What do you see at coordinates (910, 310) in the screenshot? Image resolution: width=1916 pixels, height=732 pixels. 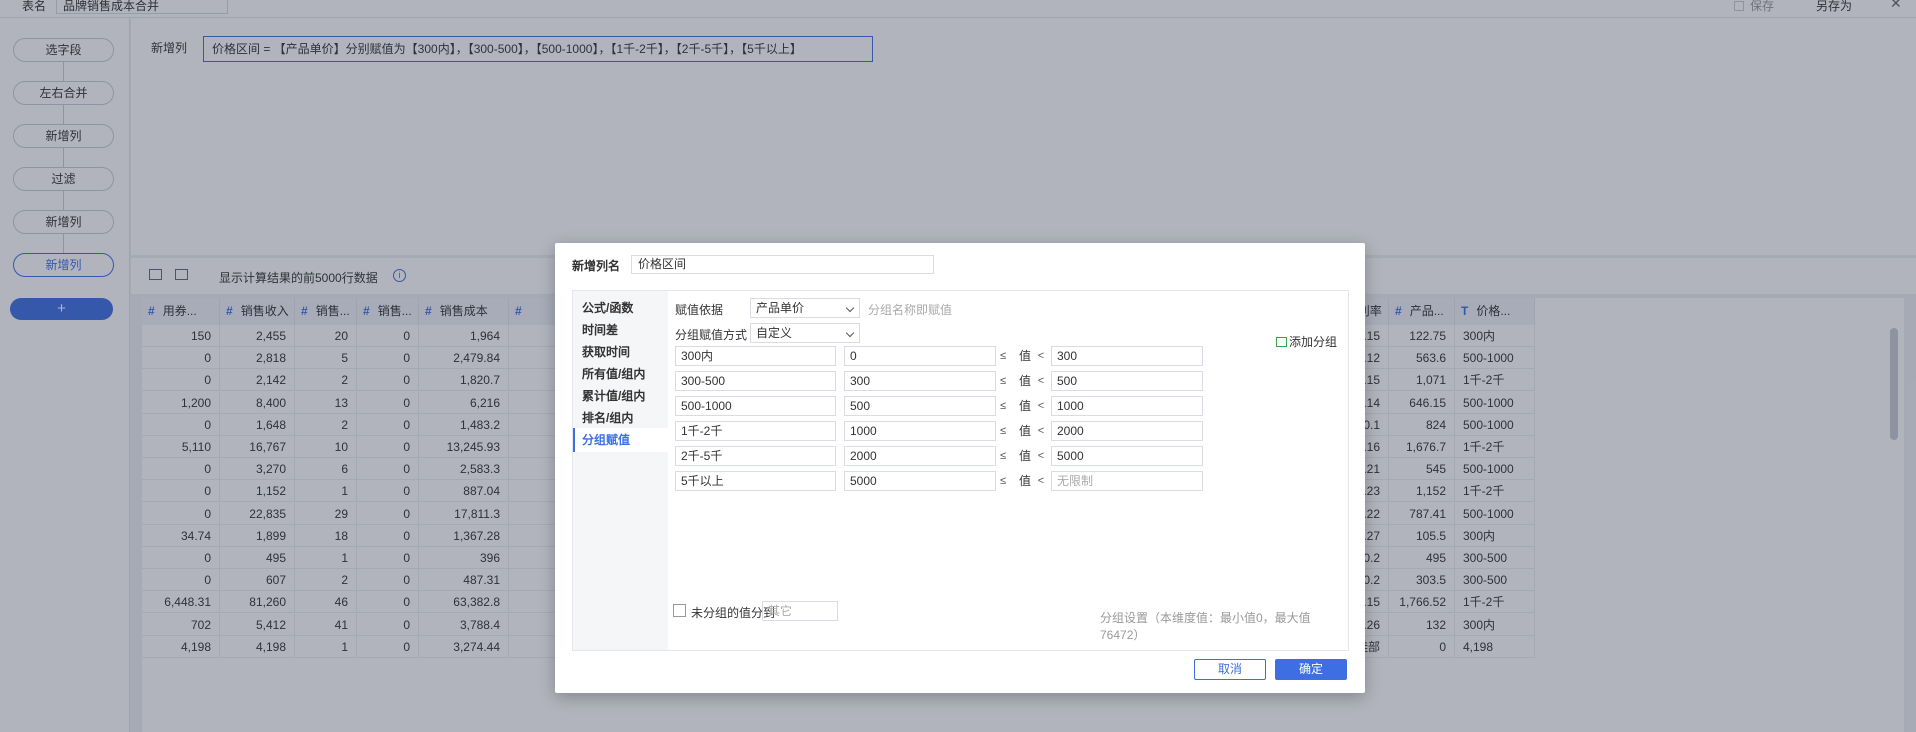 I see `basis-hint: 分组名称即赋值` at bounding box center [910, 310].